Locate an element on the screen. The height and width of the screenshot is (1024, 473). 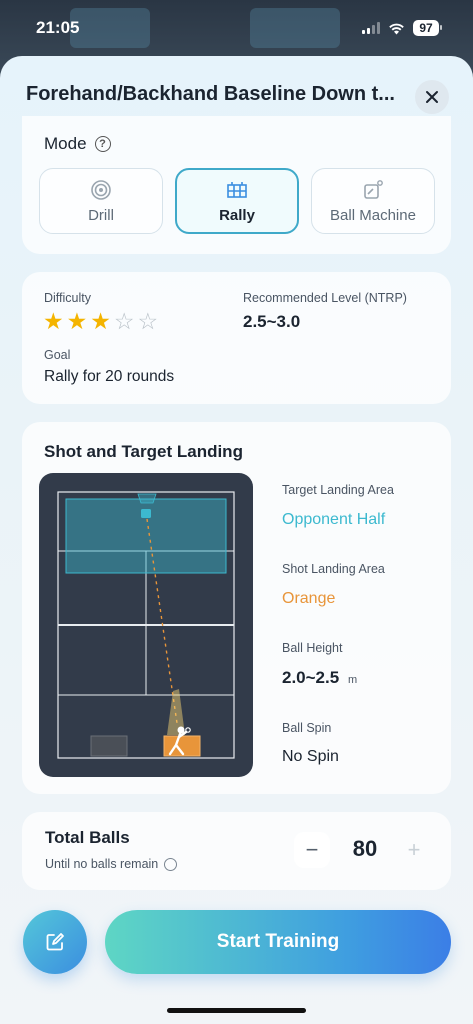
ball-height-value: 2.0~2.5 m is located at coordinates (319, 678).